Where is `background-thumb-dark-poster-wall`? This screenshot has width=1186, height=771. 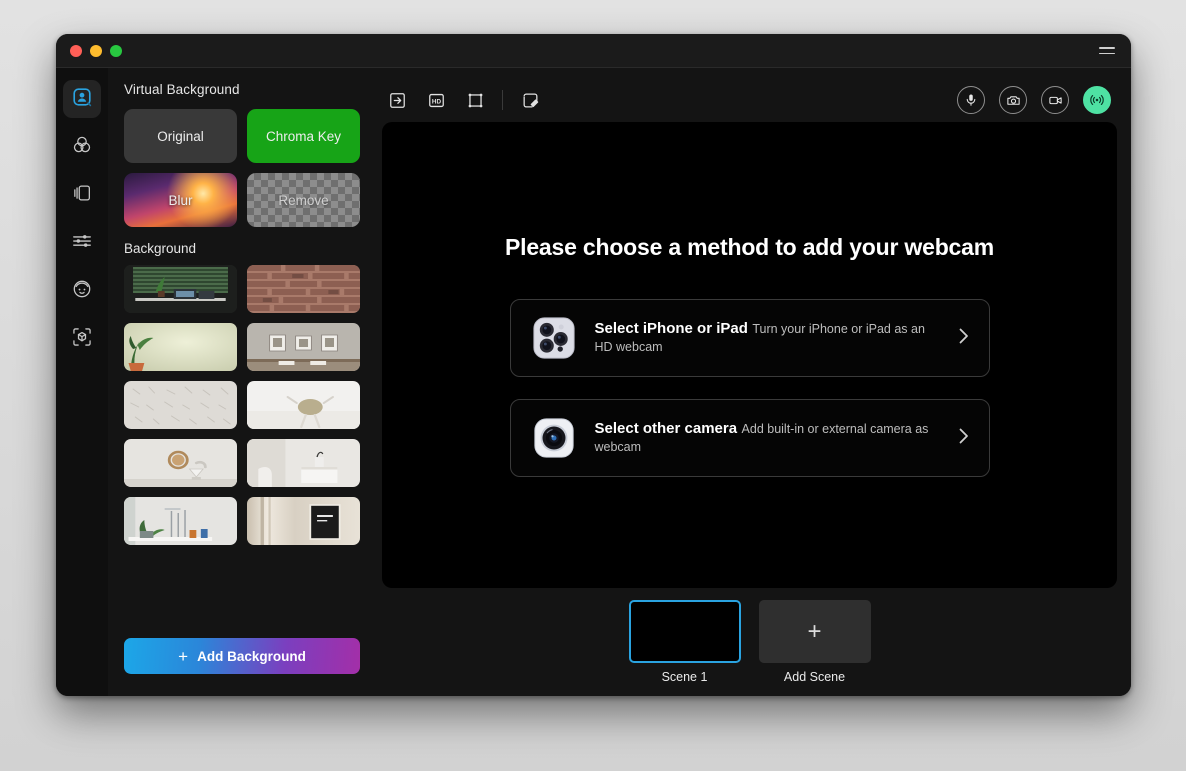
background-thumb-dark-poster-wall is located at coordinates (303, 521).